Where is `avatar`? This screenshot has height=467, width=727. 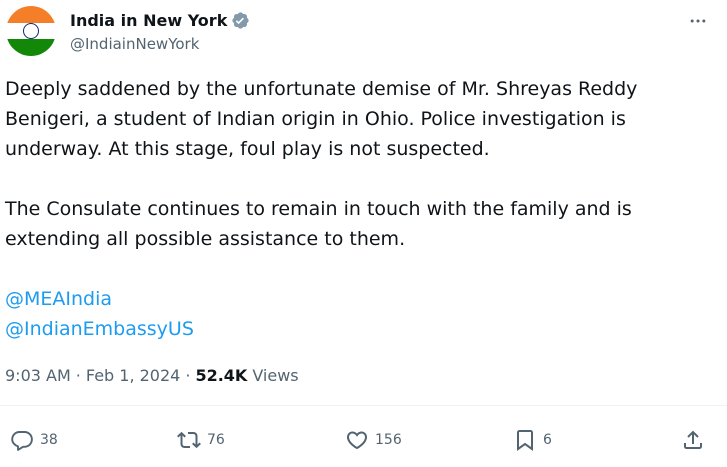 avatar is located at coordinates (31, 31).